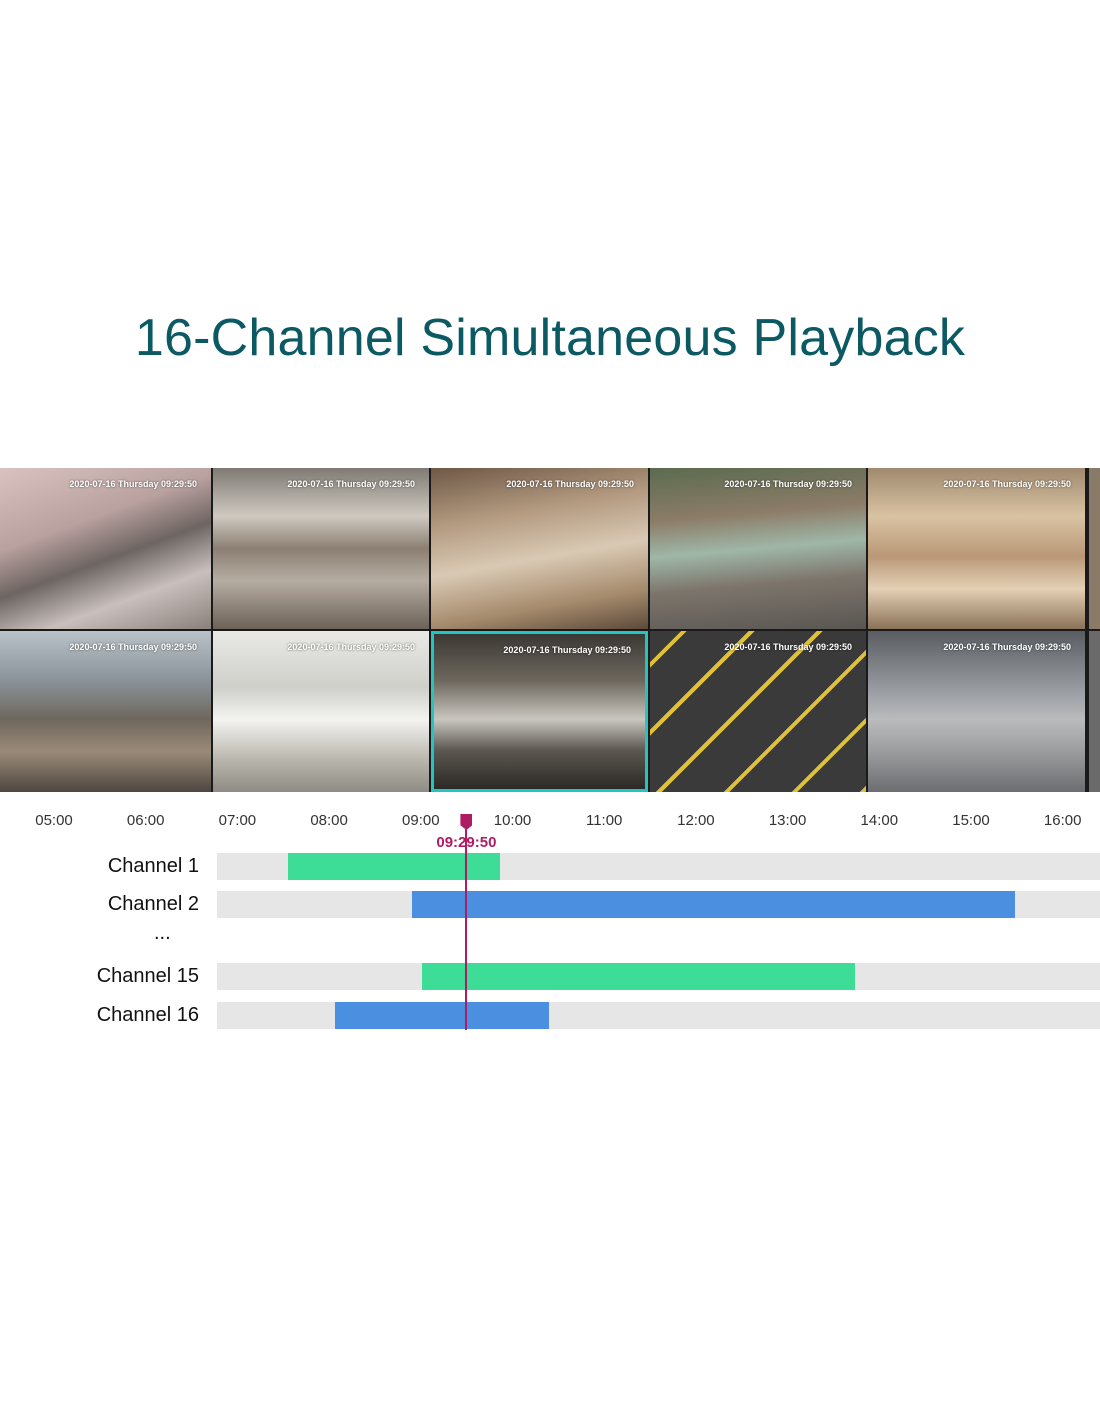 The height and width of the screenshot is (1422, 1100). I want to click on camera-tile-mall-atrium: 2020-07-16 Thursday 09:29:50, so click(321, 548).